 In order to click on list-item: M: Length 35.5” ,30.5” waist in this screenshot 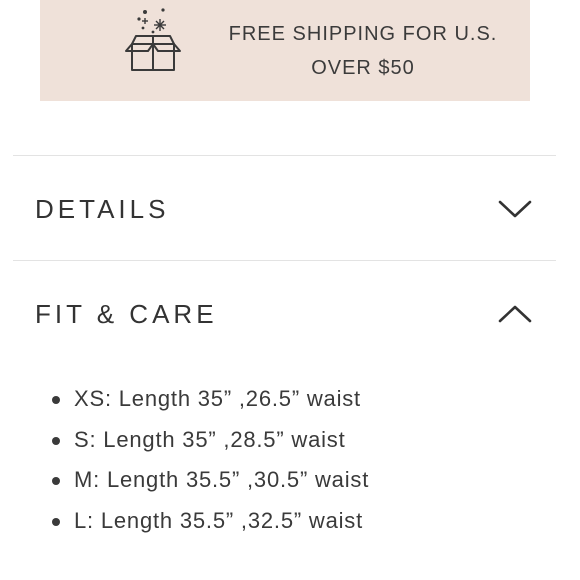, I will do `click(209, 480)`.